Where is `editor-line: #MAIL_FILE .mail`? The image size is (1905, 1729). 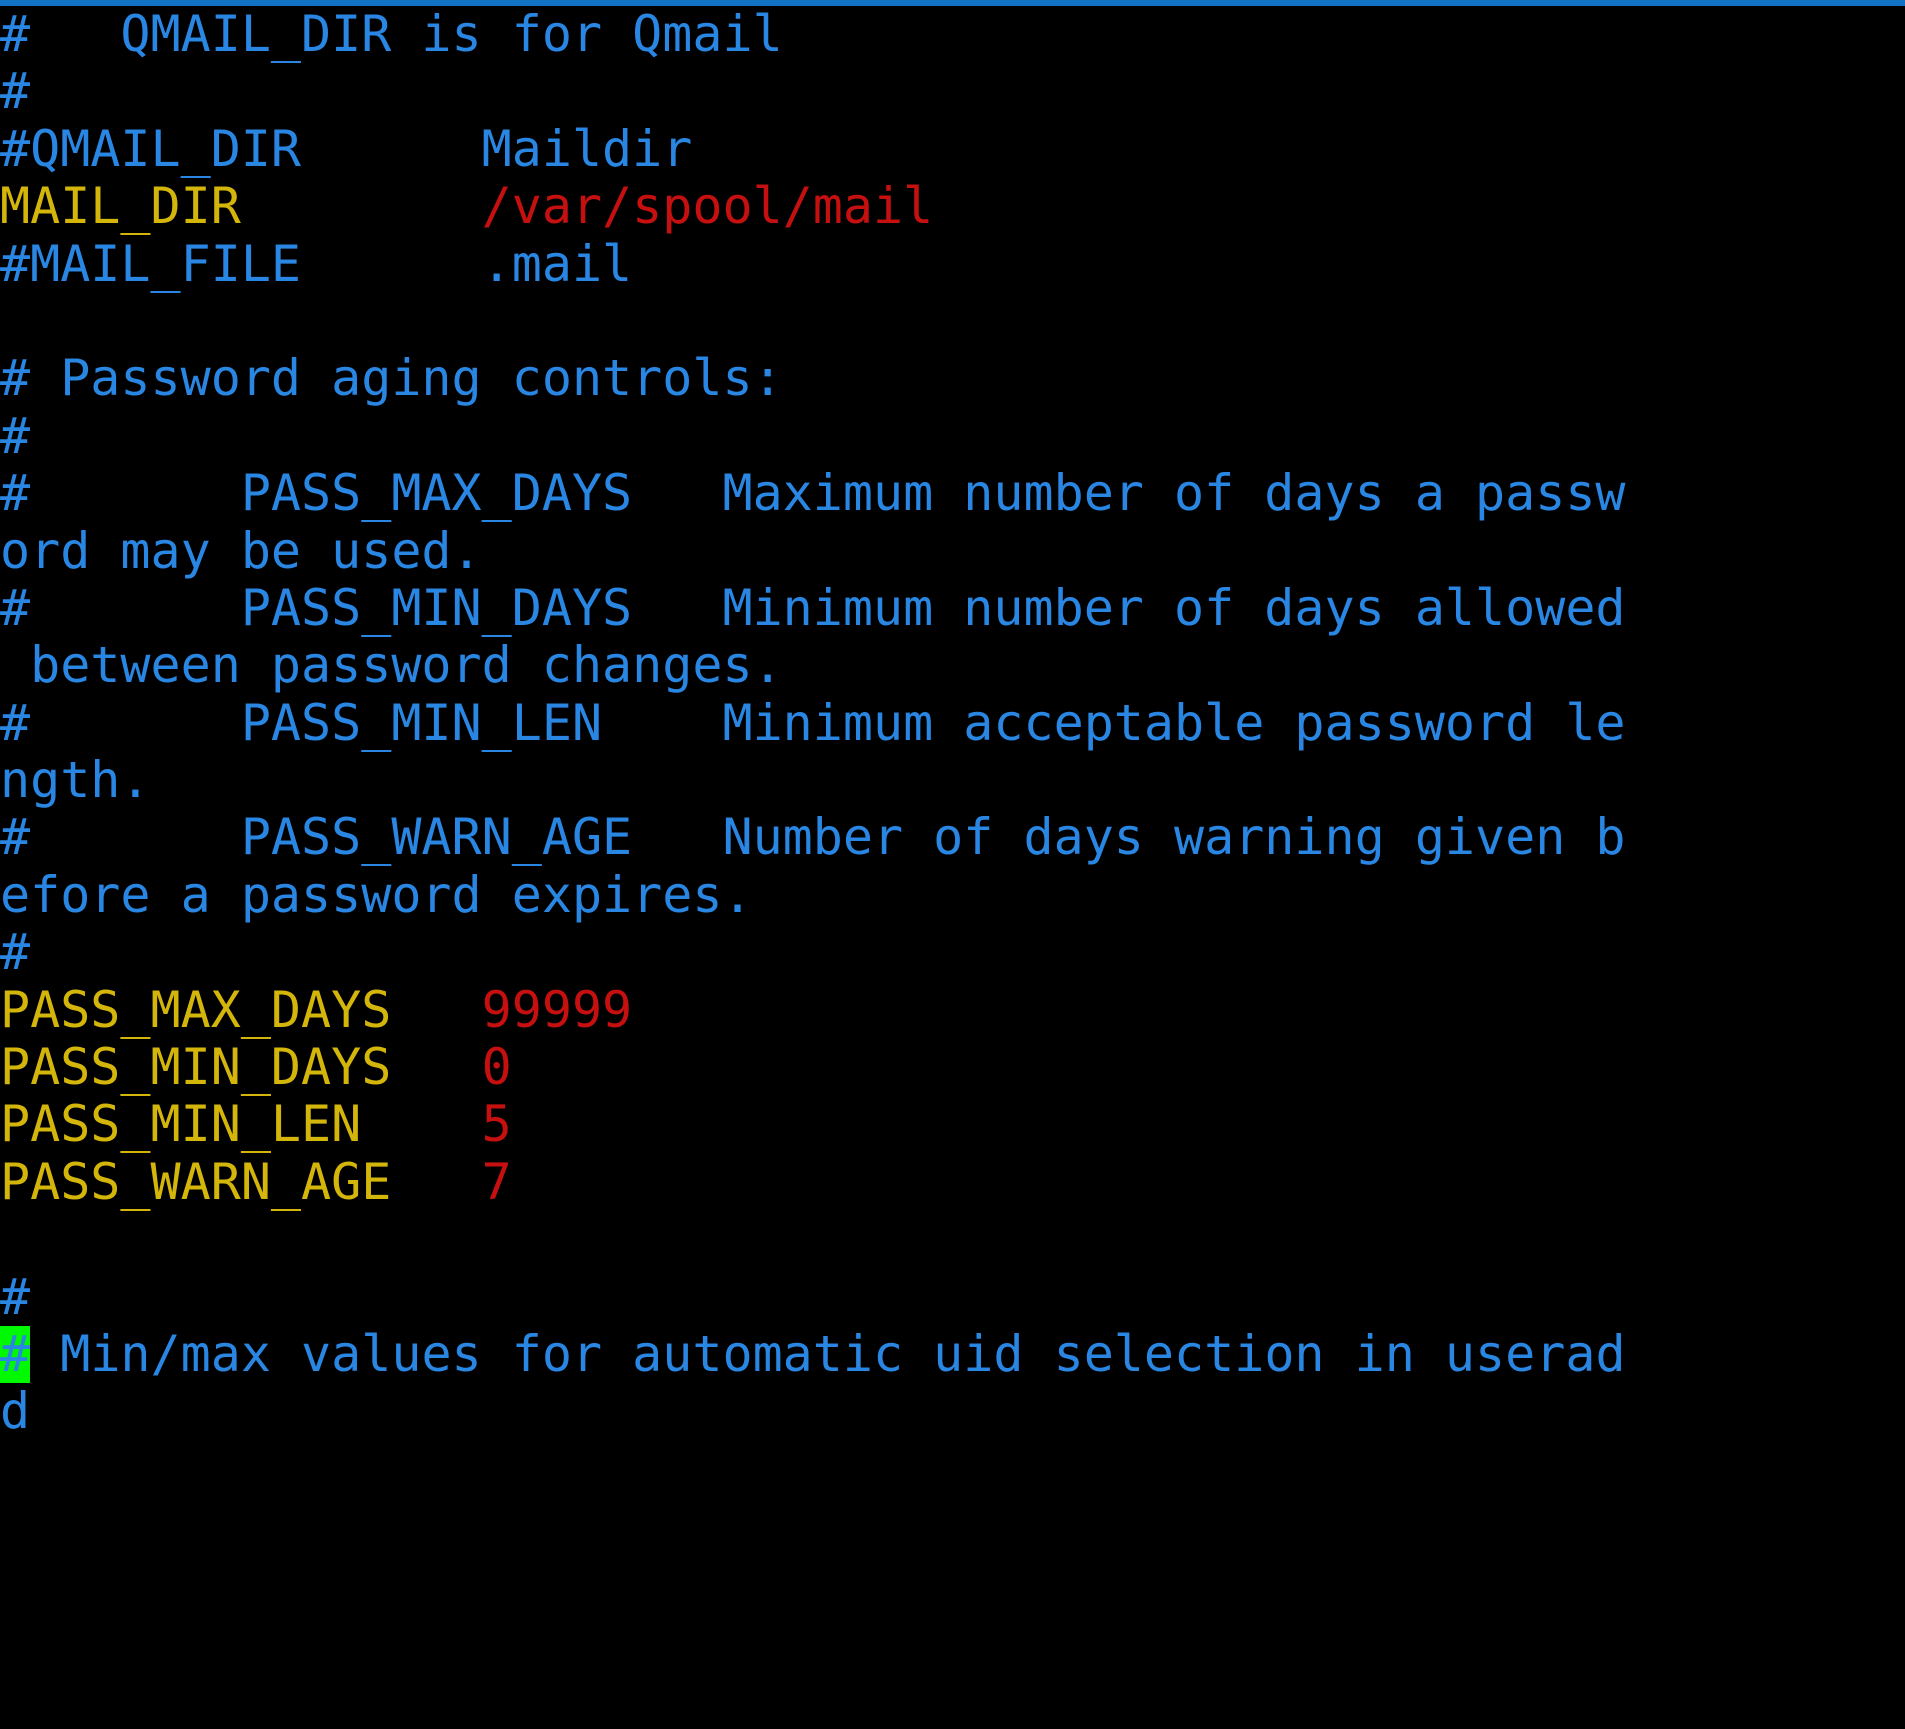
editor-line: #MAIL_FILE .mail is located at coordinates (952, 263).